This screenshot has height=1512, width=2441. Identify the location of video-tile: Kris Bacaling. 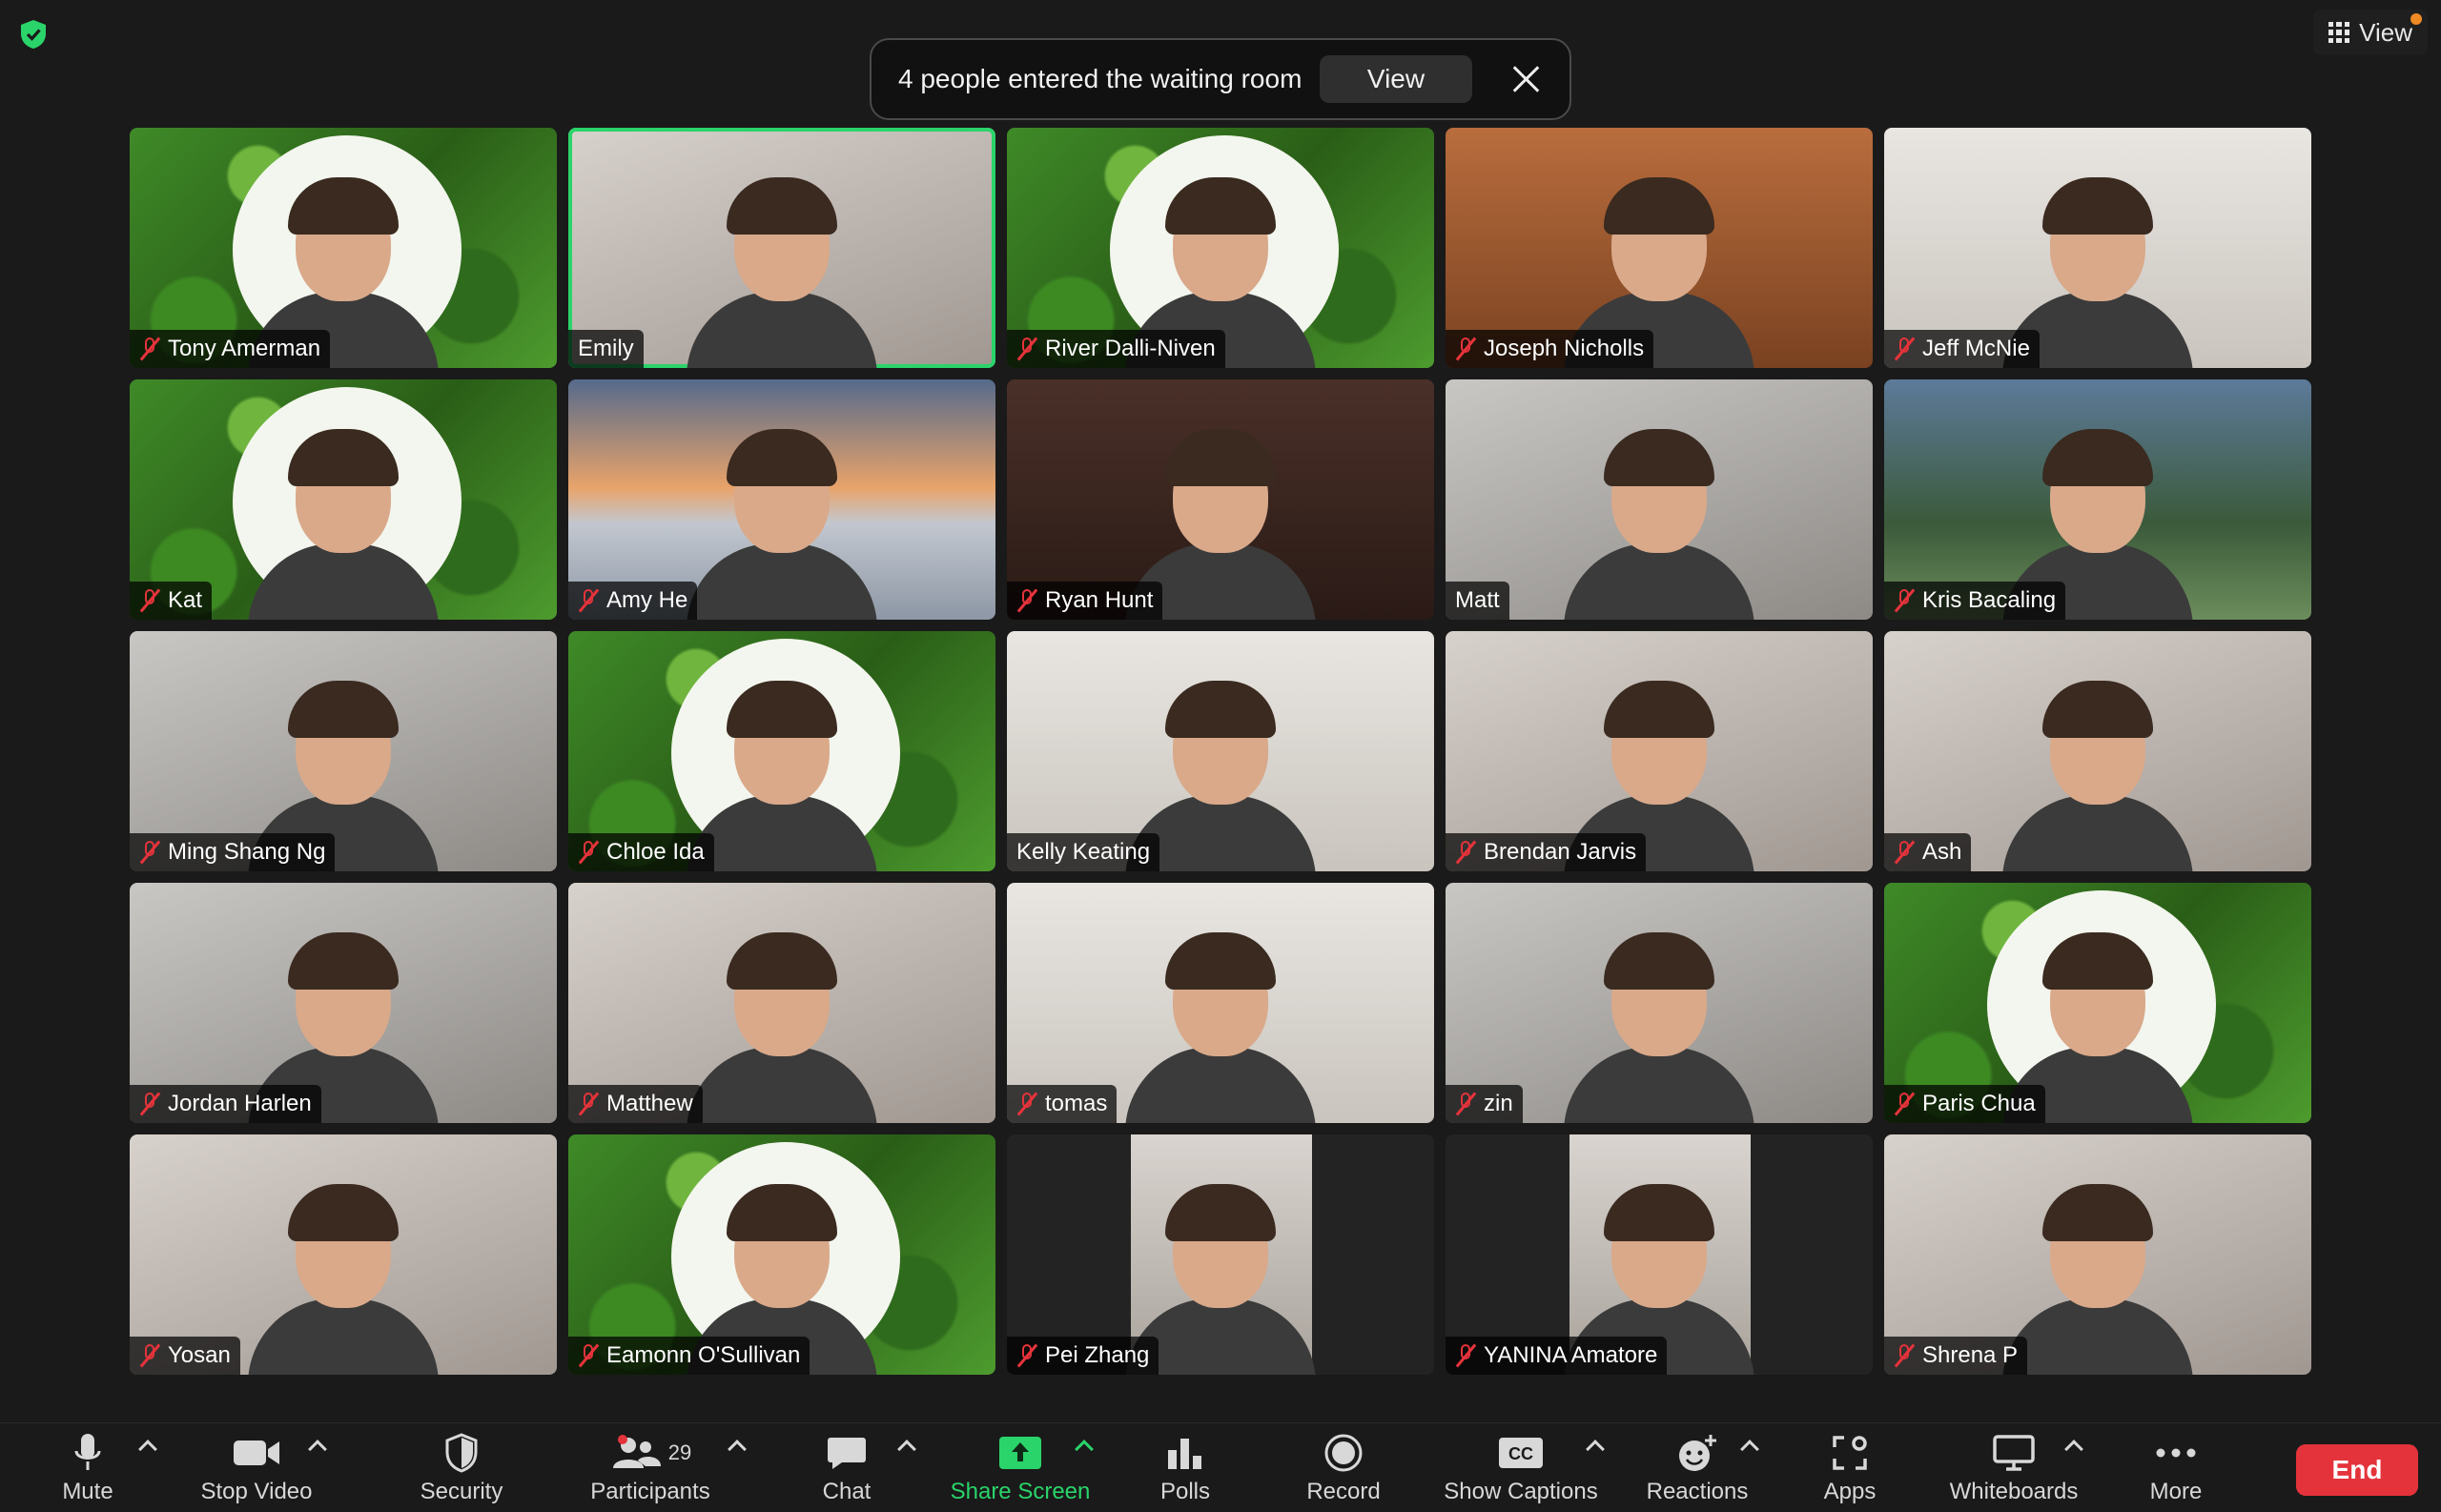
(2097, 499).